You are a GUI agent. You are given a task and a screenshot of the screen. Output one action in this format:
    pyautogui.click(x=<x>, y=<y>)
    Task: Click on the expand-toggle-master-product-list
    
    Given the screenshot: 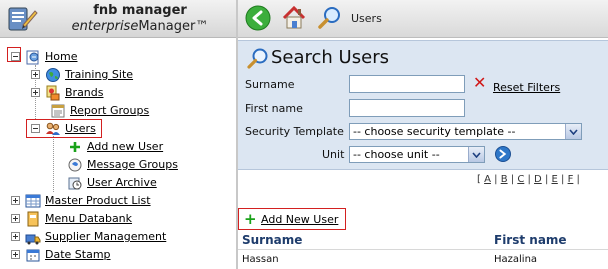 What is the action you would take?
    pyautogui.click(x=15, y=200)
    